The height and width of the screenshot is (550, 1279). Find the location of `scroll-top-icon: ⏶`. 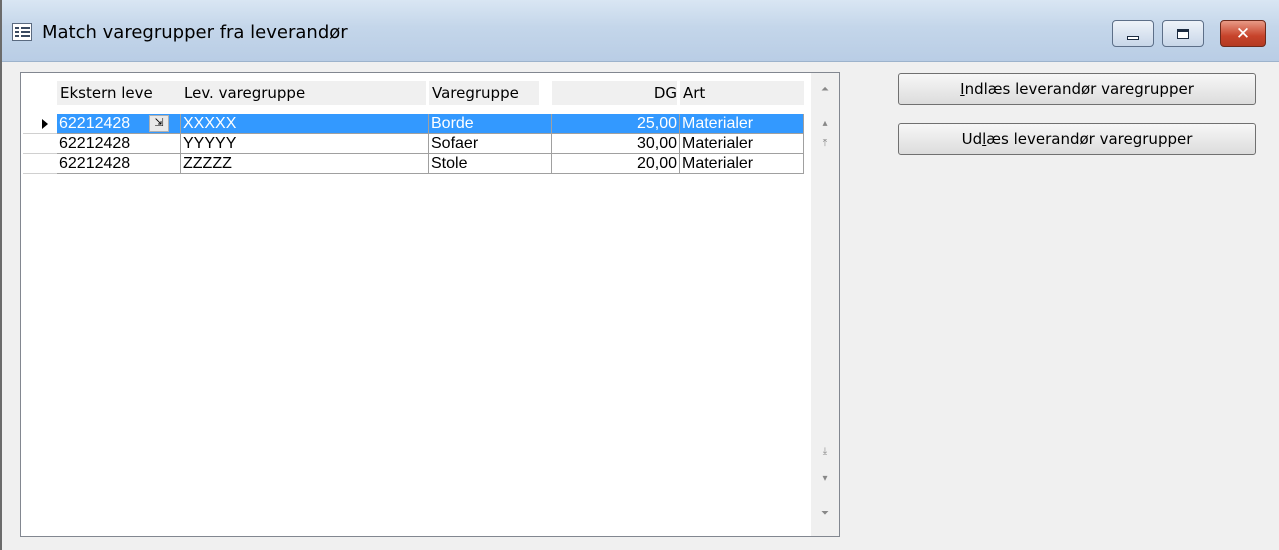

scroll-top-icon: ⏶ is located at coordinates (825, 90).